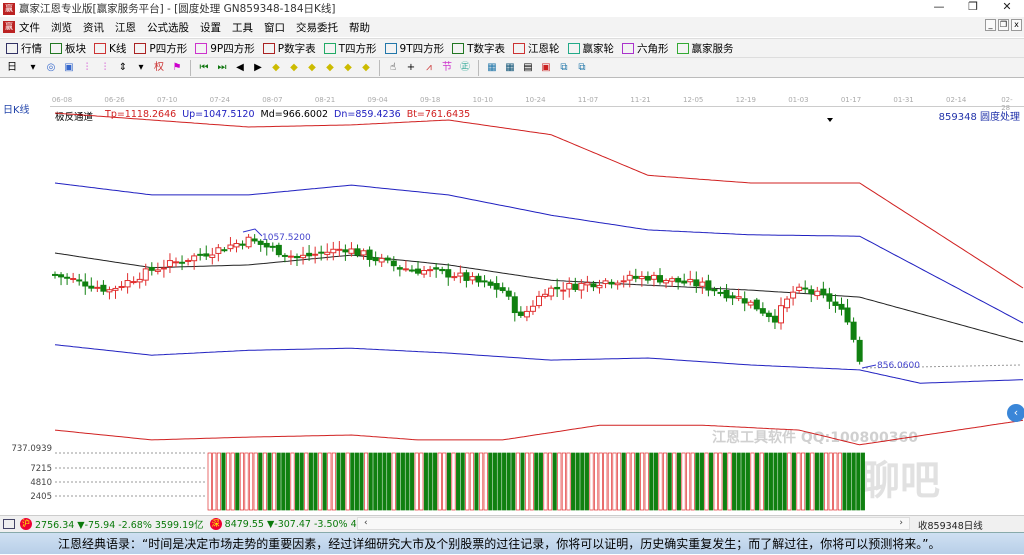 This screenshot has width=1024, height=555. What do you see at coordinates (901, 523) in the screenshot?
I see `scroll-right-icon: ›` at bounding box center [901, 523].